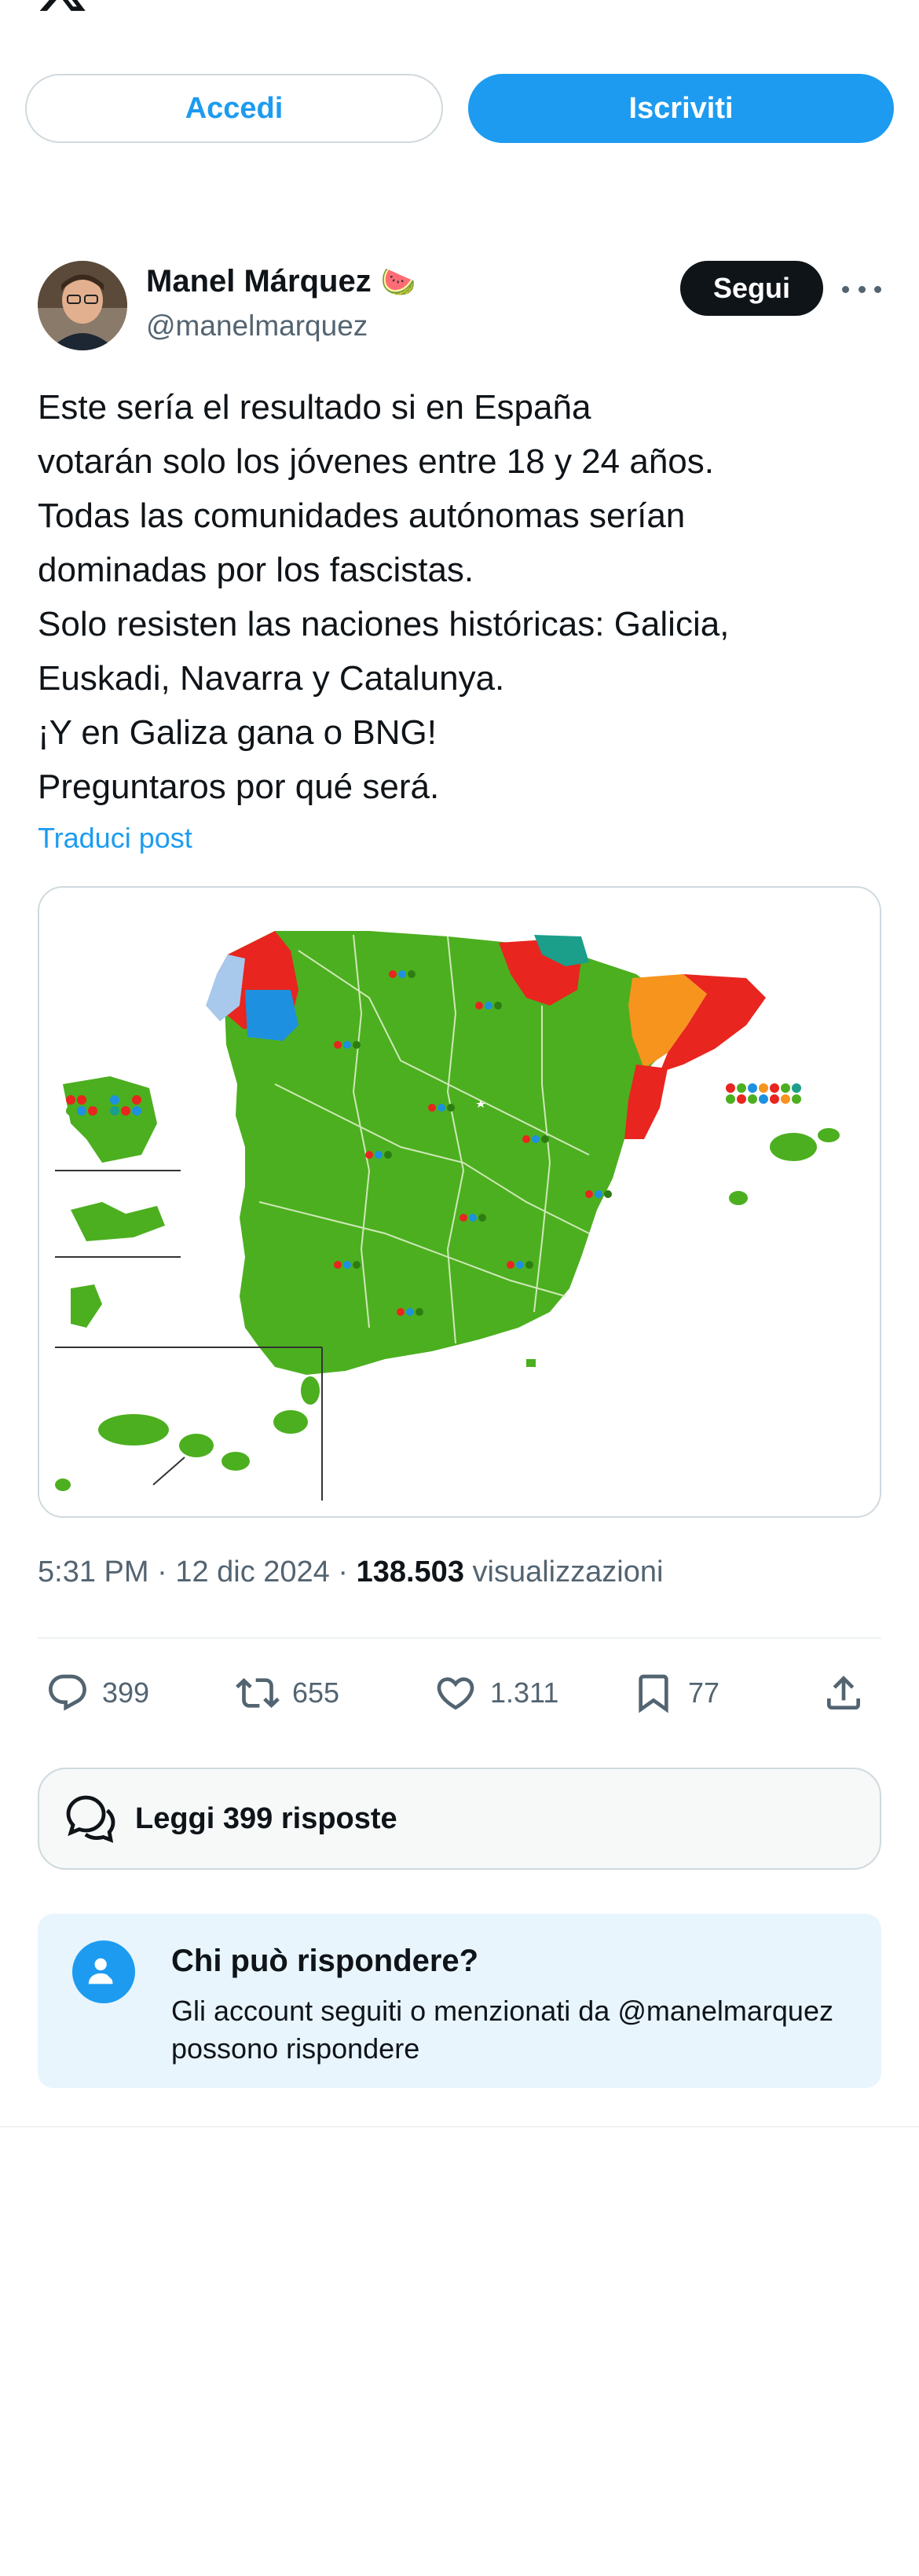 The image size is (919, 2576). Describe the element at coordinates (257, 326) in the screenshot. I see `author-handle: @manelmarquez` at that location.